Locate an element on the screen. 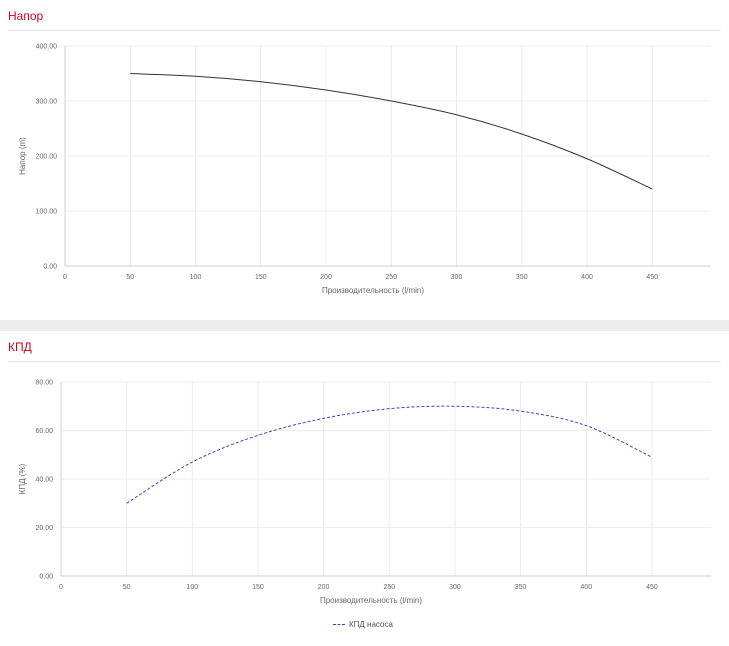 The width and height of the screenshot is (729, 646). head-y-tick-label: 100.00 is located at coordinates (47, 212).